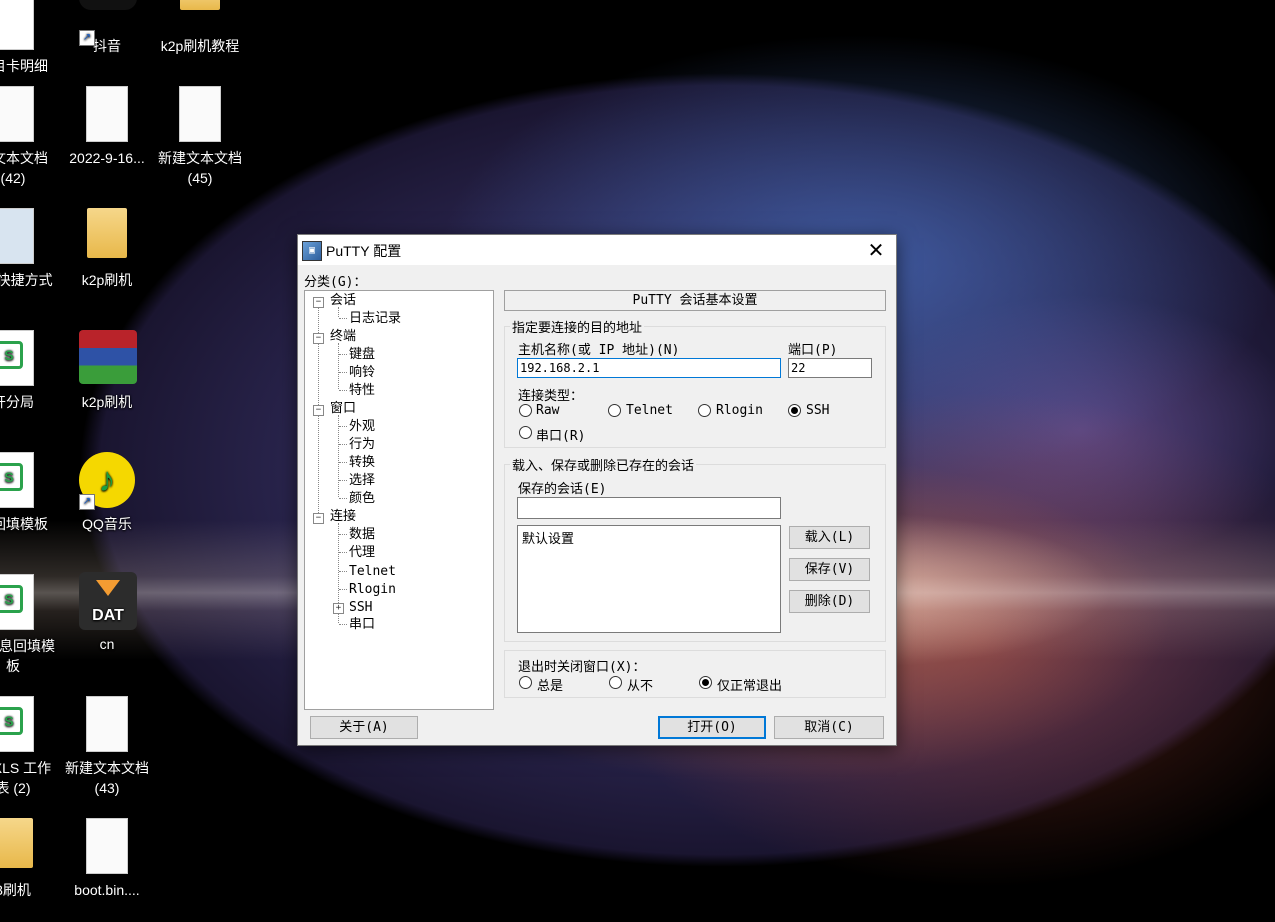  I want to click on saved-sessions-label: 保存的会话(E), so click(562, 489).